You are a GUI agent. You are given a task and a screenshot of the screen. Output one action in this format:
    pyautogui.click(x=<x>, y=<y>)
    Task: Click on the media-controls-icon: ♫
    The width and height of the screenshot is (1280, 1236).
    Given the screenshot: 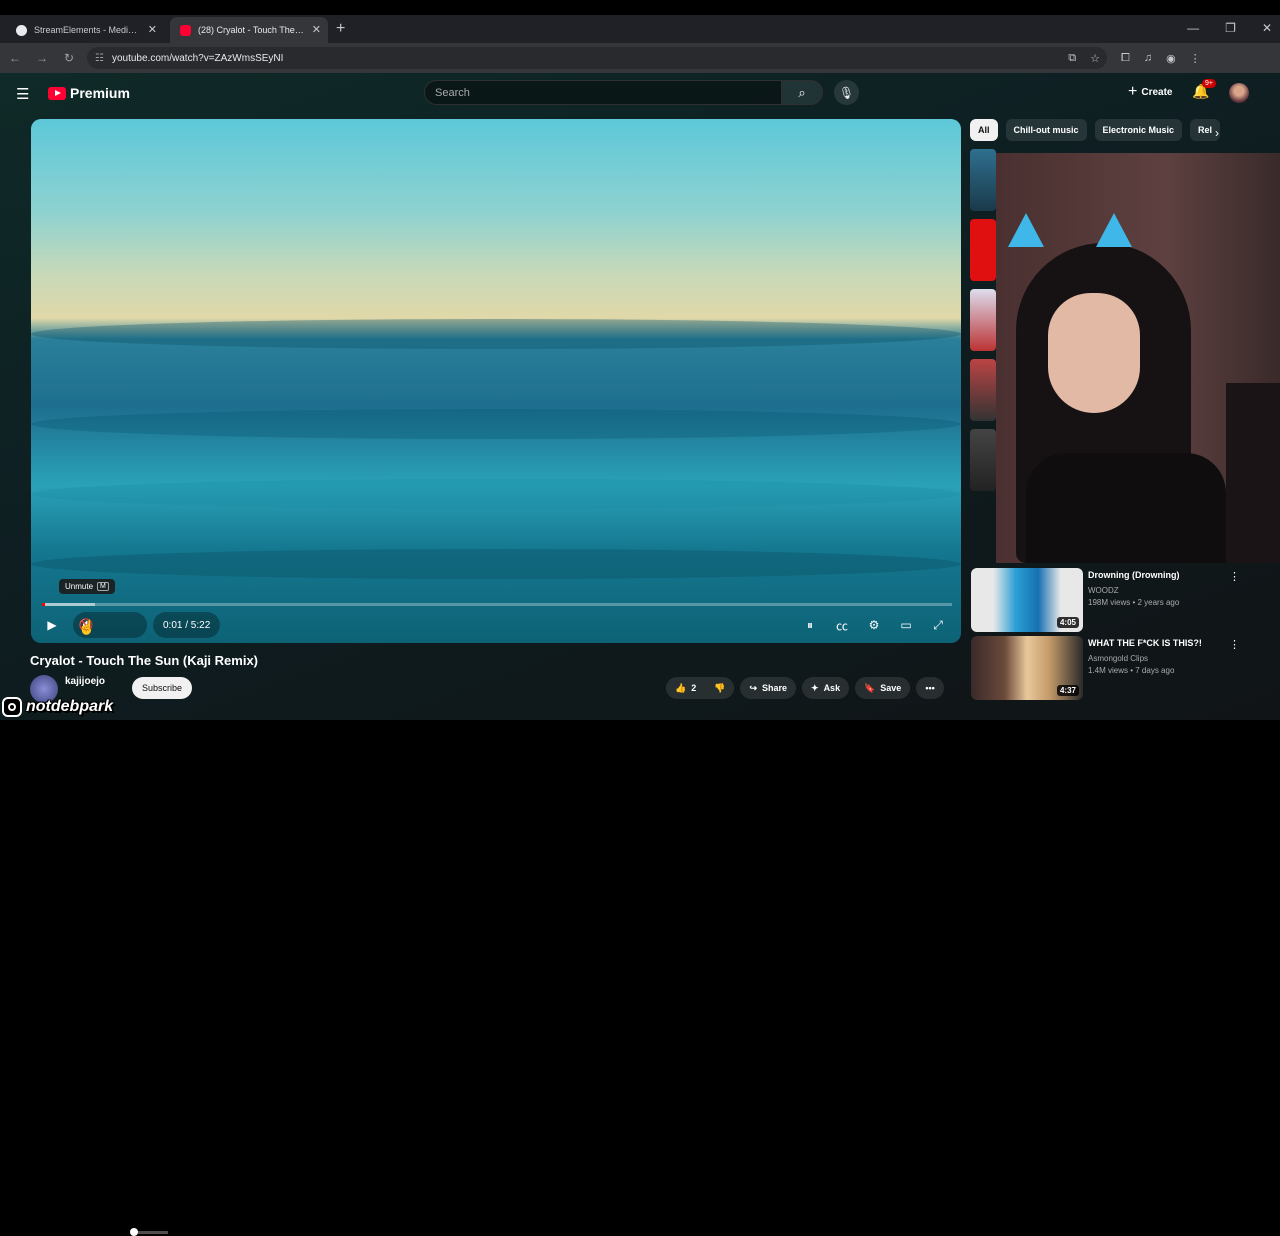 What is the action you would take?
    pyautogui.click(x=1148, y=58)
    